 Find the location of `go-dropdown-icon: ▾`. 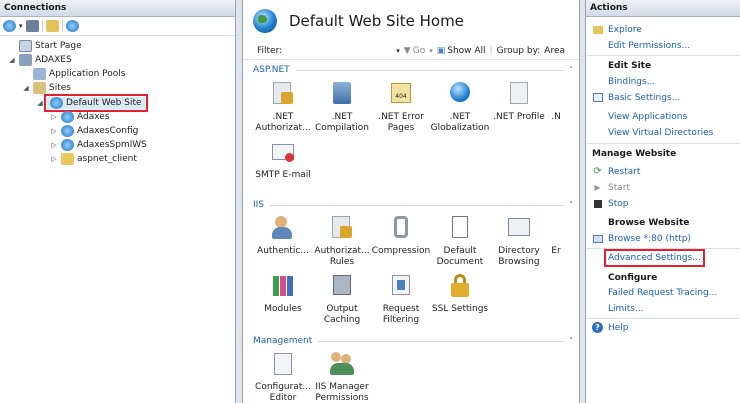

go-dropdown-icon: ▾ is located at coordinates (431, 51).